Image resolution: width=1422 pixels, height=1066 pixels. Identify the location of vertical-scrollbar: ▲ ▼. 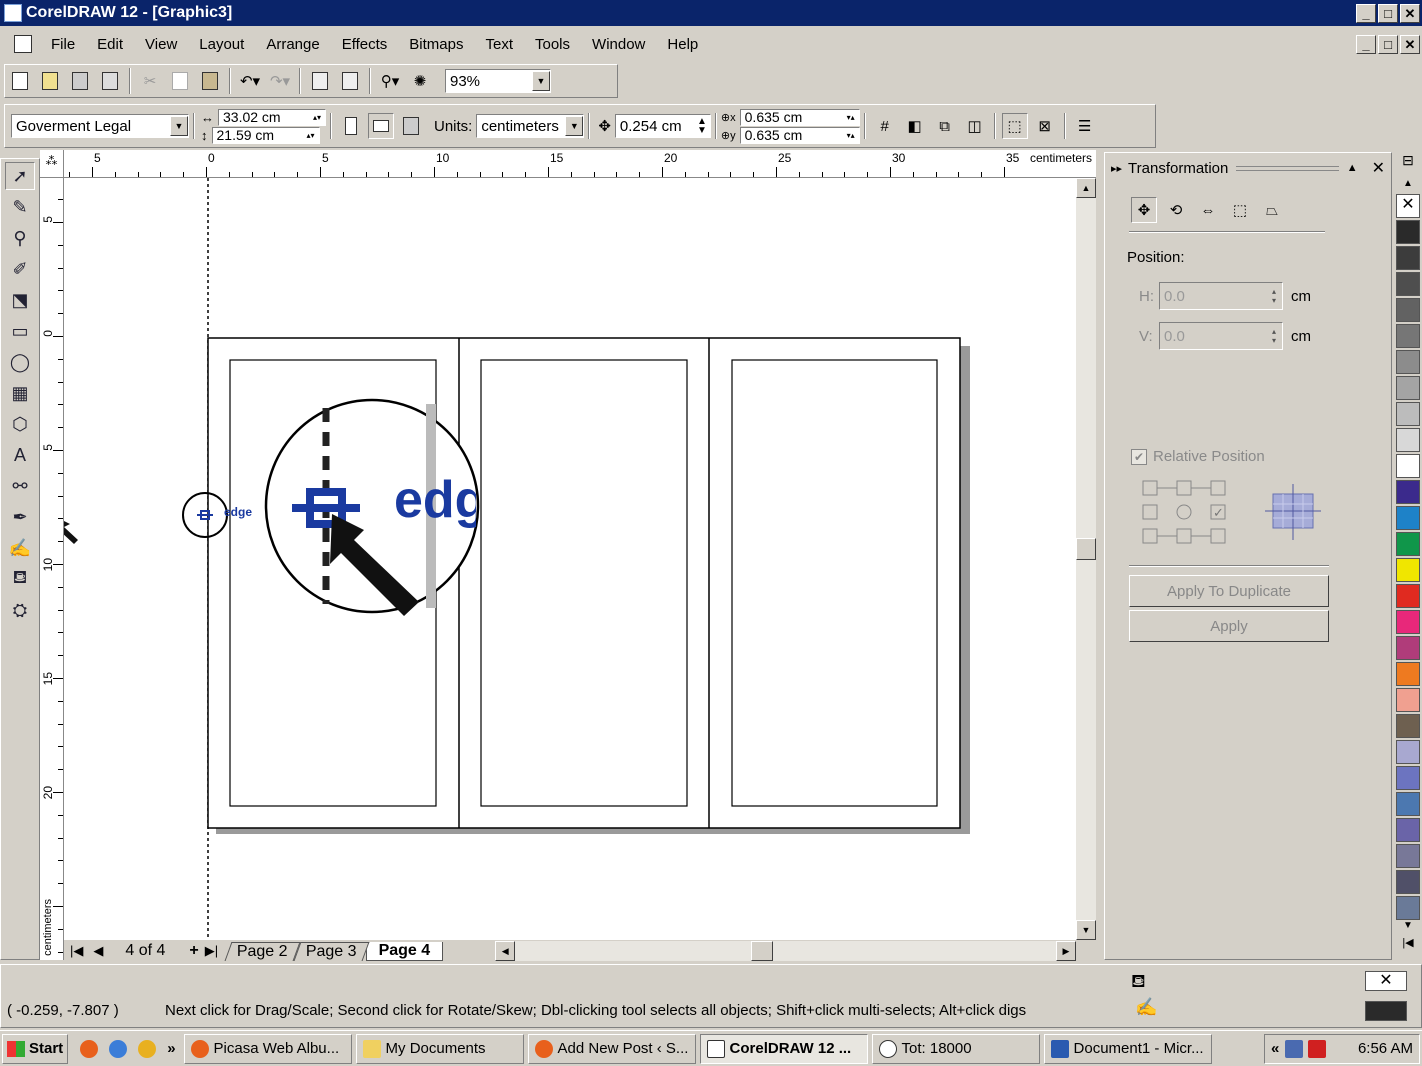
(1086, 559).